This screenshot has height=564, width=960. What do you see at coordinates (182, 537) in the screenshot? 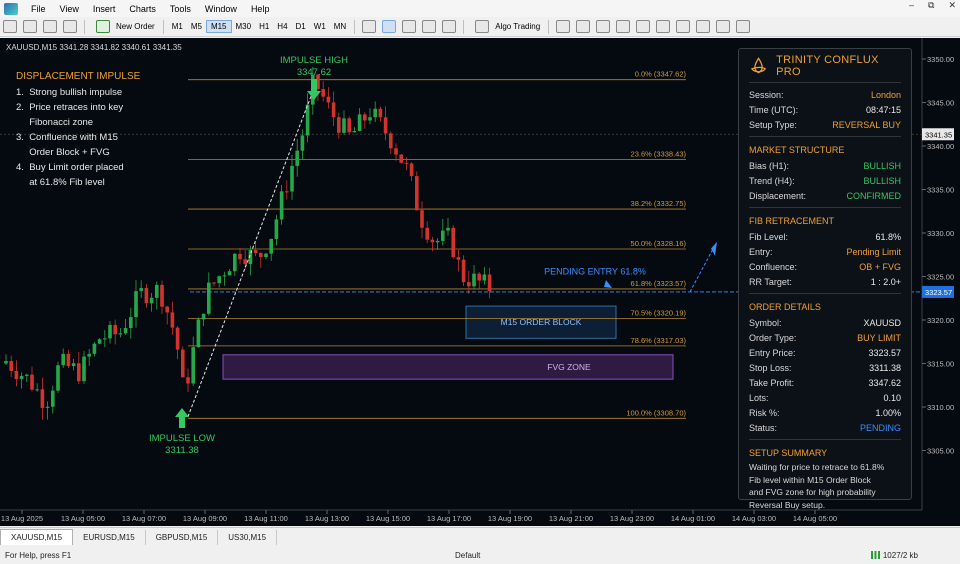
I see `tab-gbpusd: GBPUSD,M15` at bounding box center [182, 537].